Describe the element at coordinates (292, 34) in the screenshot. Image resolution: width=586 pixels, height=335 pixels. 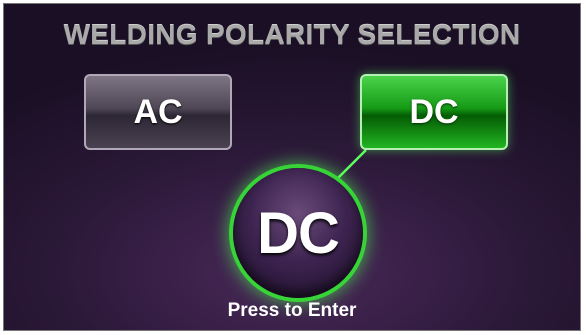
I see `screen-title: WELDING POLARITY SELECTION` at that location.